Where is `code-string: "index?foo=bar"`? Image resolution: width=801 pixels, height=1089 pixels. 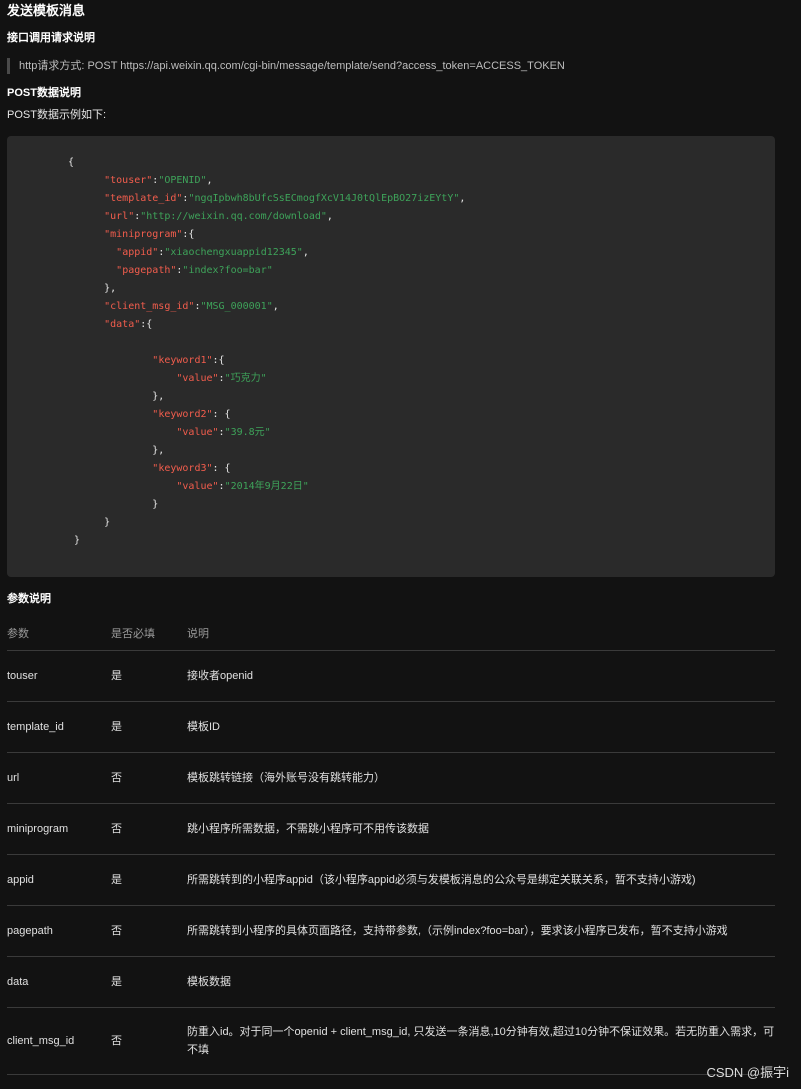 code-string: "index?foo=bar" is located at coordinates (227, 270).